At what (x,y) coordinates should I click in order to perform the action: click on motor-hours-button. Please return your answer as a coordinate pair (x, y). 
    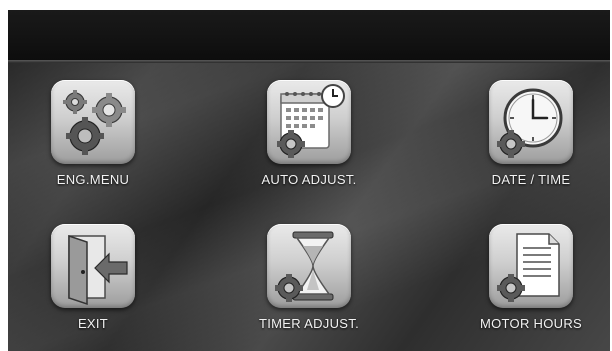
    Looking at the image, I should click on (531, 266).